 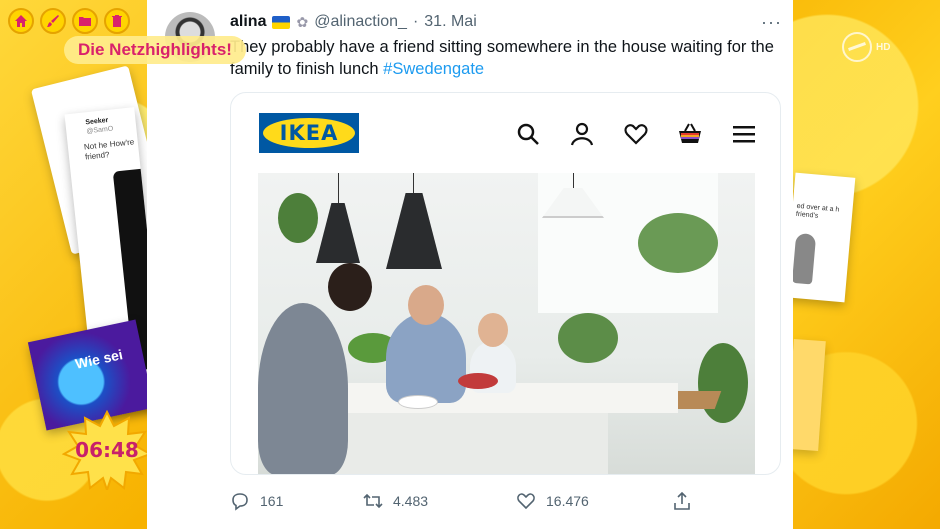 I want to click on home-icon, so click(x=21, y=21).